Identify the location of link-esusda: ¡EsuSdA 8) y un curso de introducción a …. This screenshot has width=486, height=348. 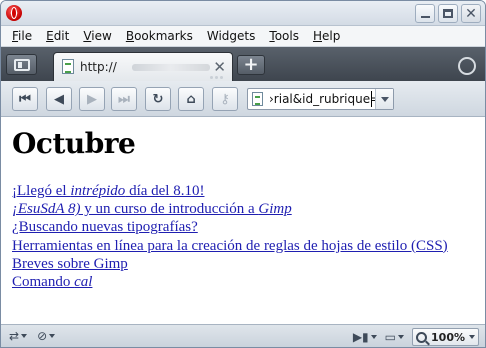
(243, 209).